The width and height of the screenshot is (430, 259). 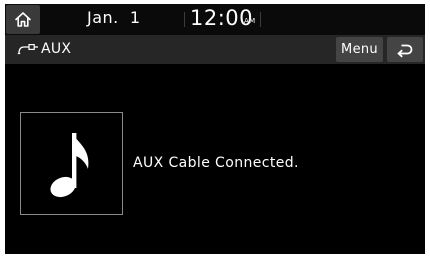 I want to click on status-bar: Jan. 1 12:00 AM, so click(x=215, y=19).